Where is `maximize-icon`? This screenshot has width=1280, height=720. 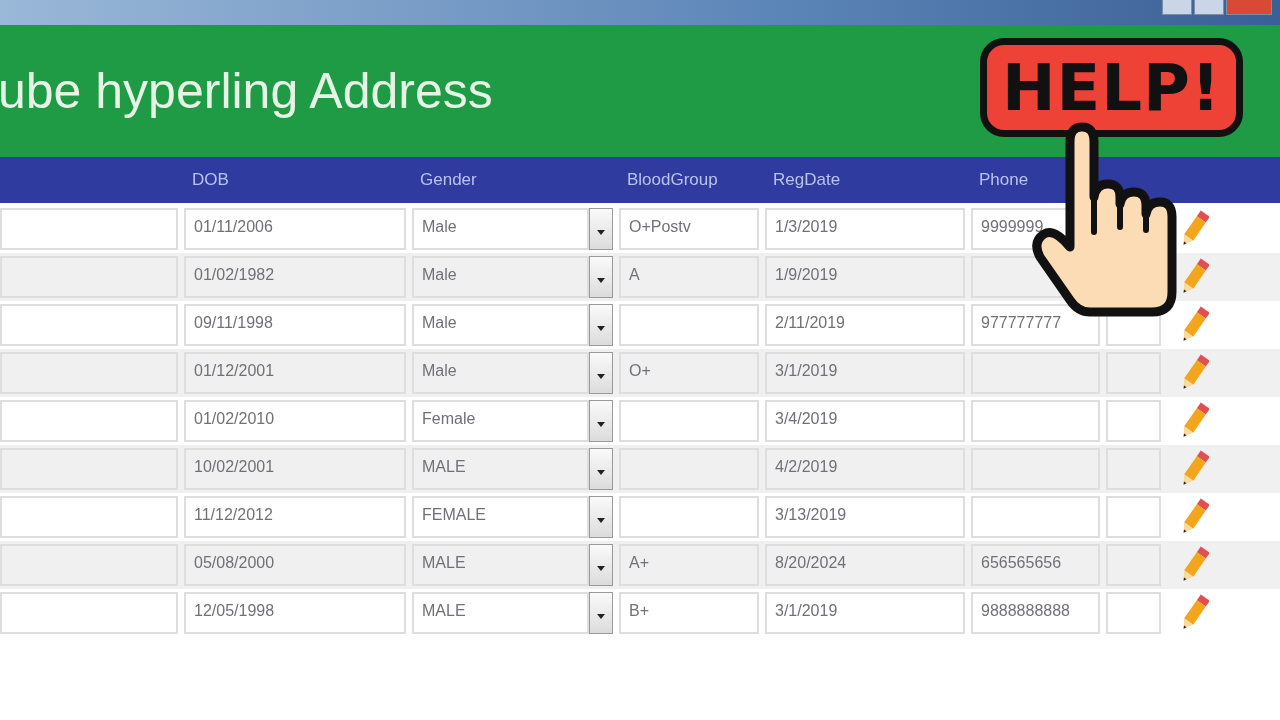 maximize-icon is located at coordinates (1209, 7).